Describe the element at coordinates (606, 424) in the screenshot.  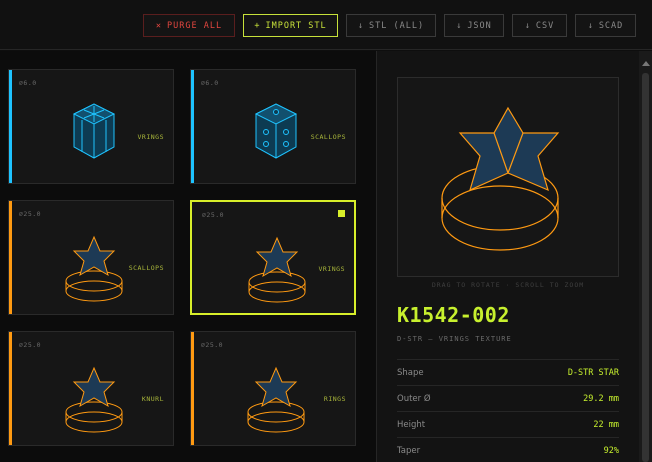
I see `property-value: 22 mm` at that location.